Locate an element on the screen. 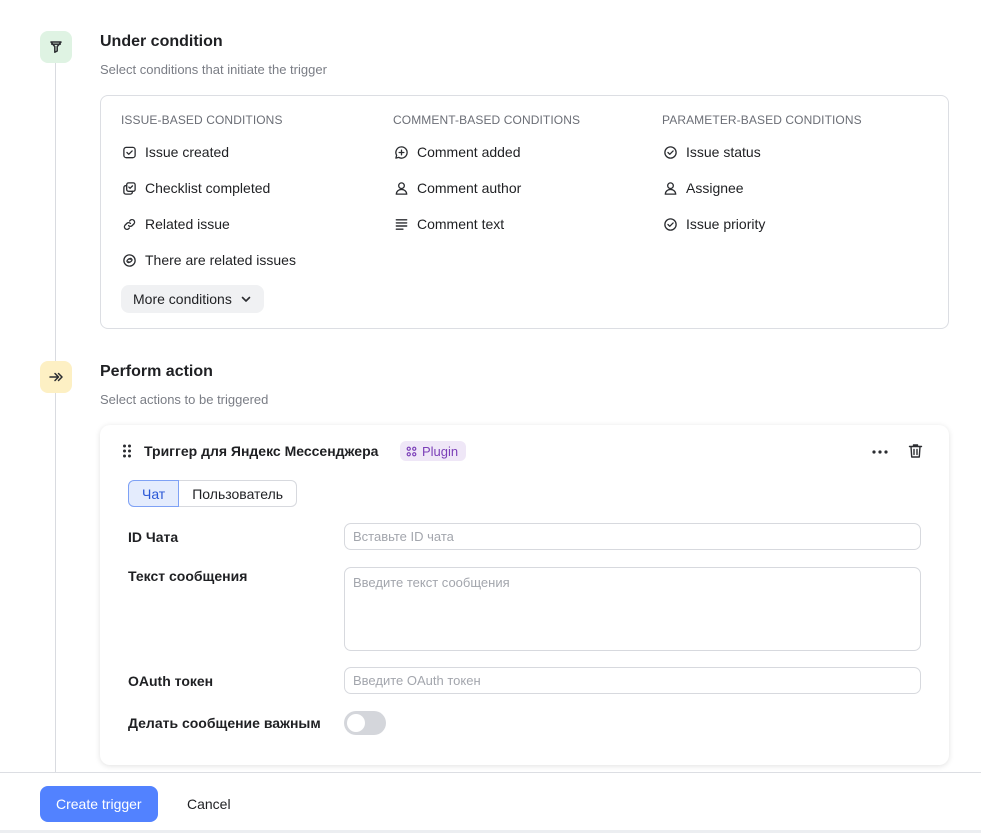 The height and width of the screenshot is (833, 981). condition-label: Related issue is located at coordinates (187, 224).